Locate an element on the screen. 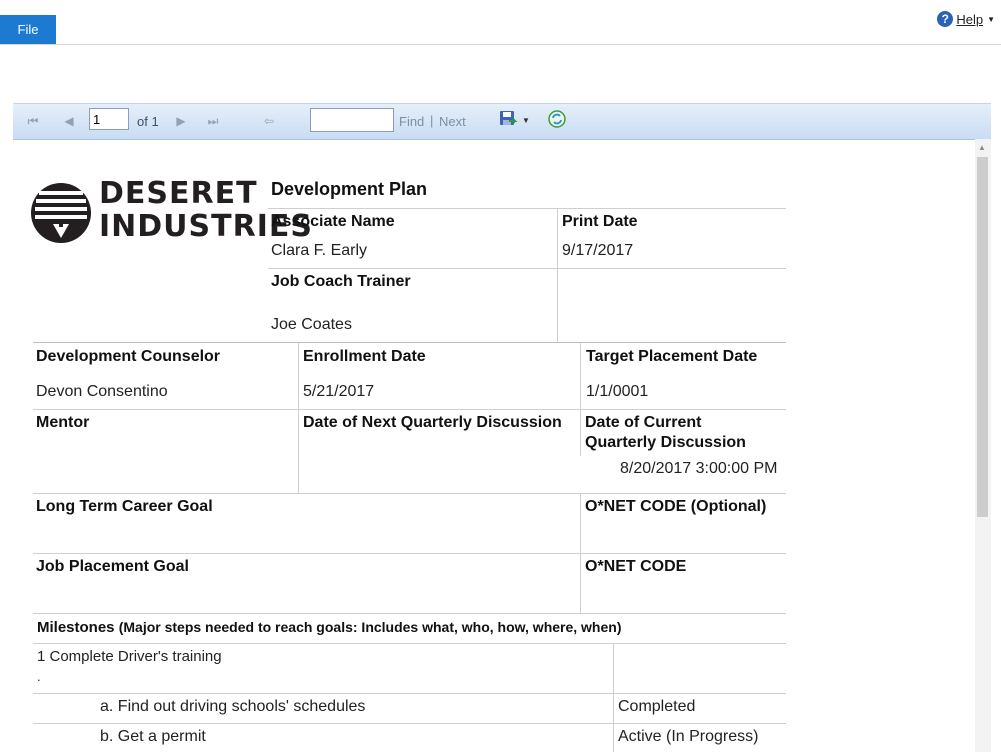  enrollment-date-value: 5/21/2017 is located at coordinates (339, 391).